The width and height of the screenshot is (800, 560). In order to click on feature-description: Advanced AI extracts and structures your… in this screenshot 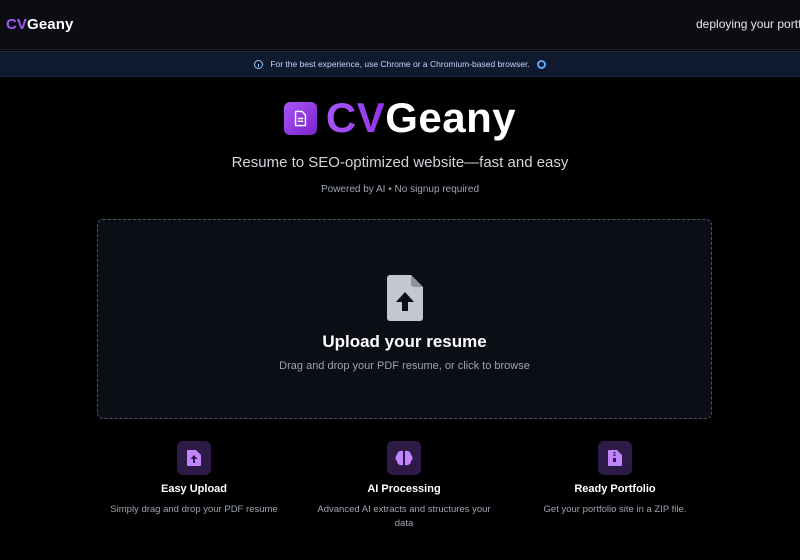, I will do `click(404, 516)`.